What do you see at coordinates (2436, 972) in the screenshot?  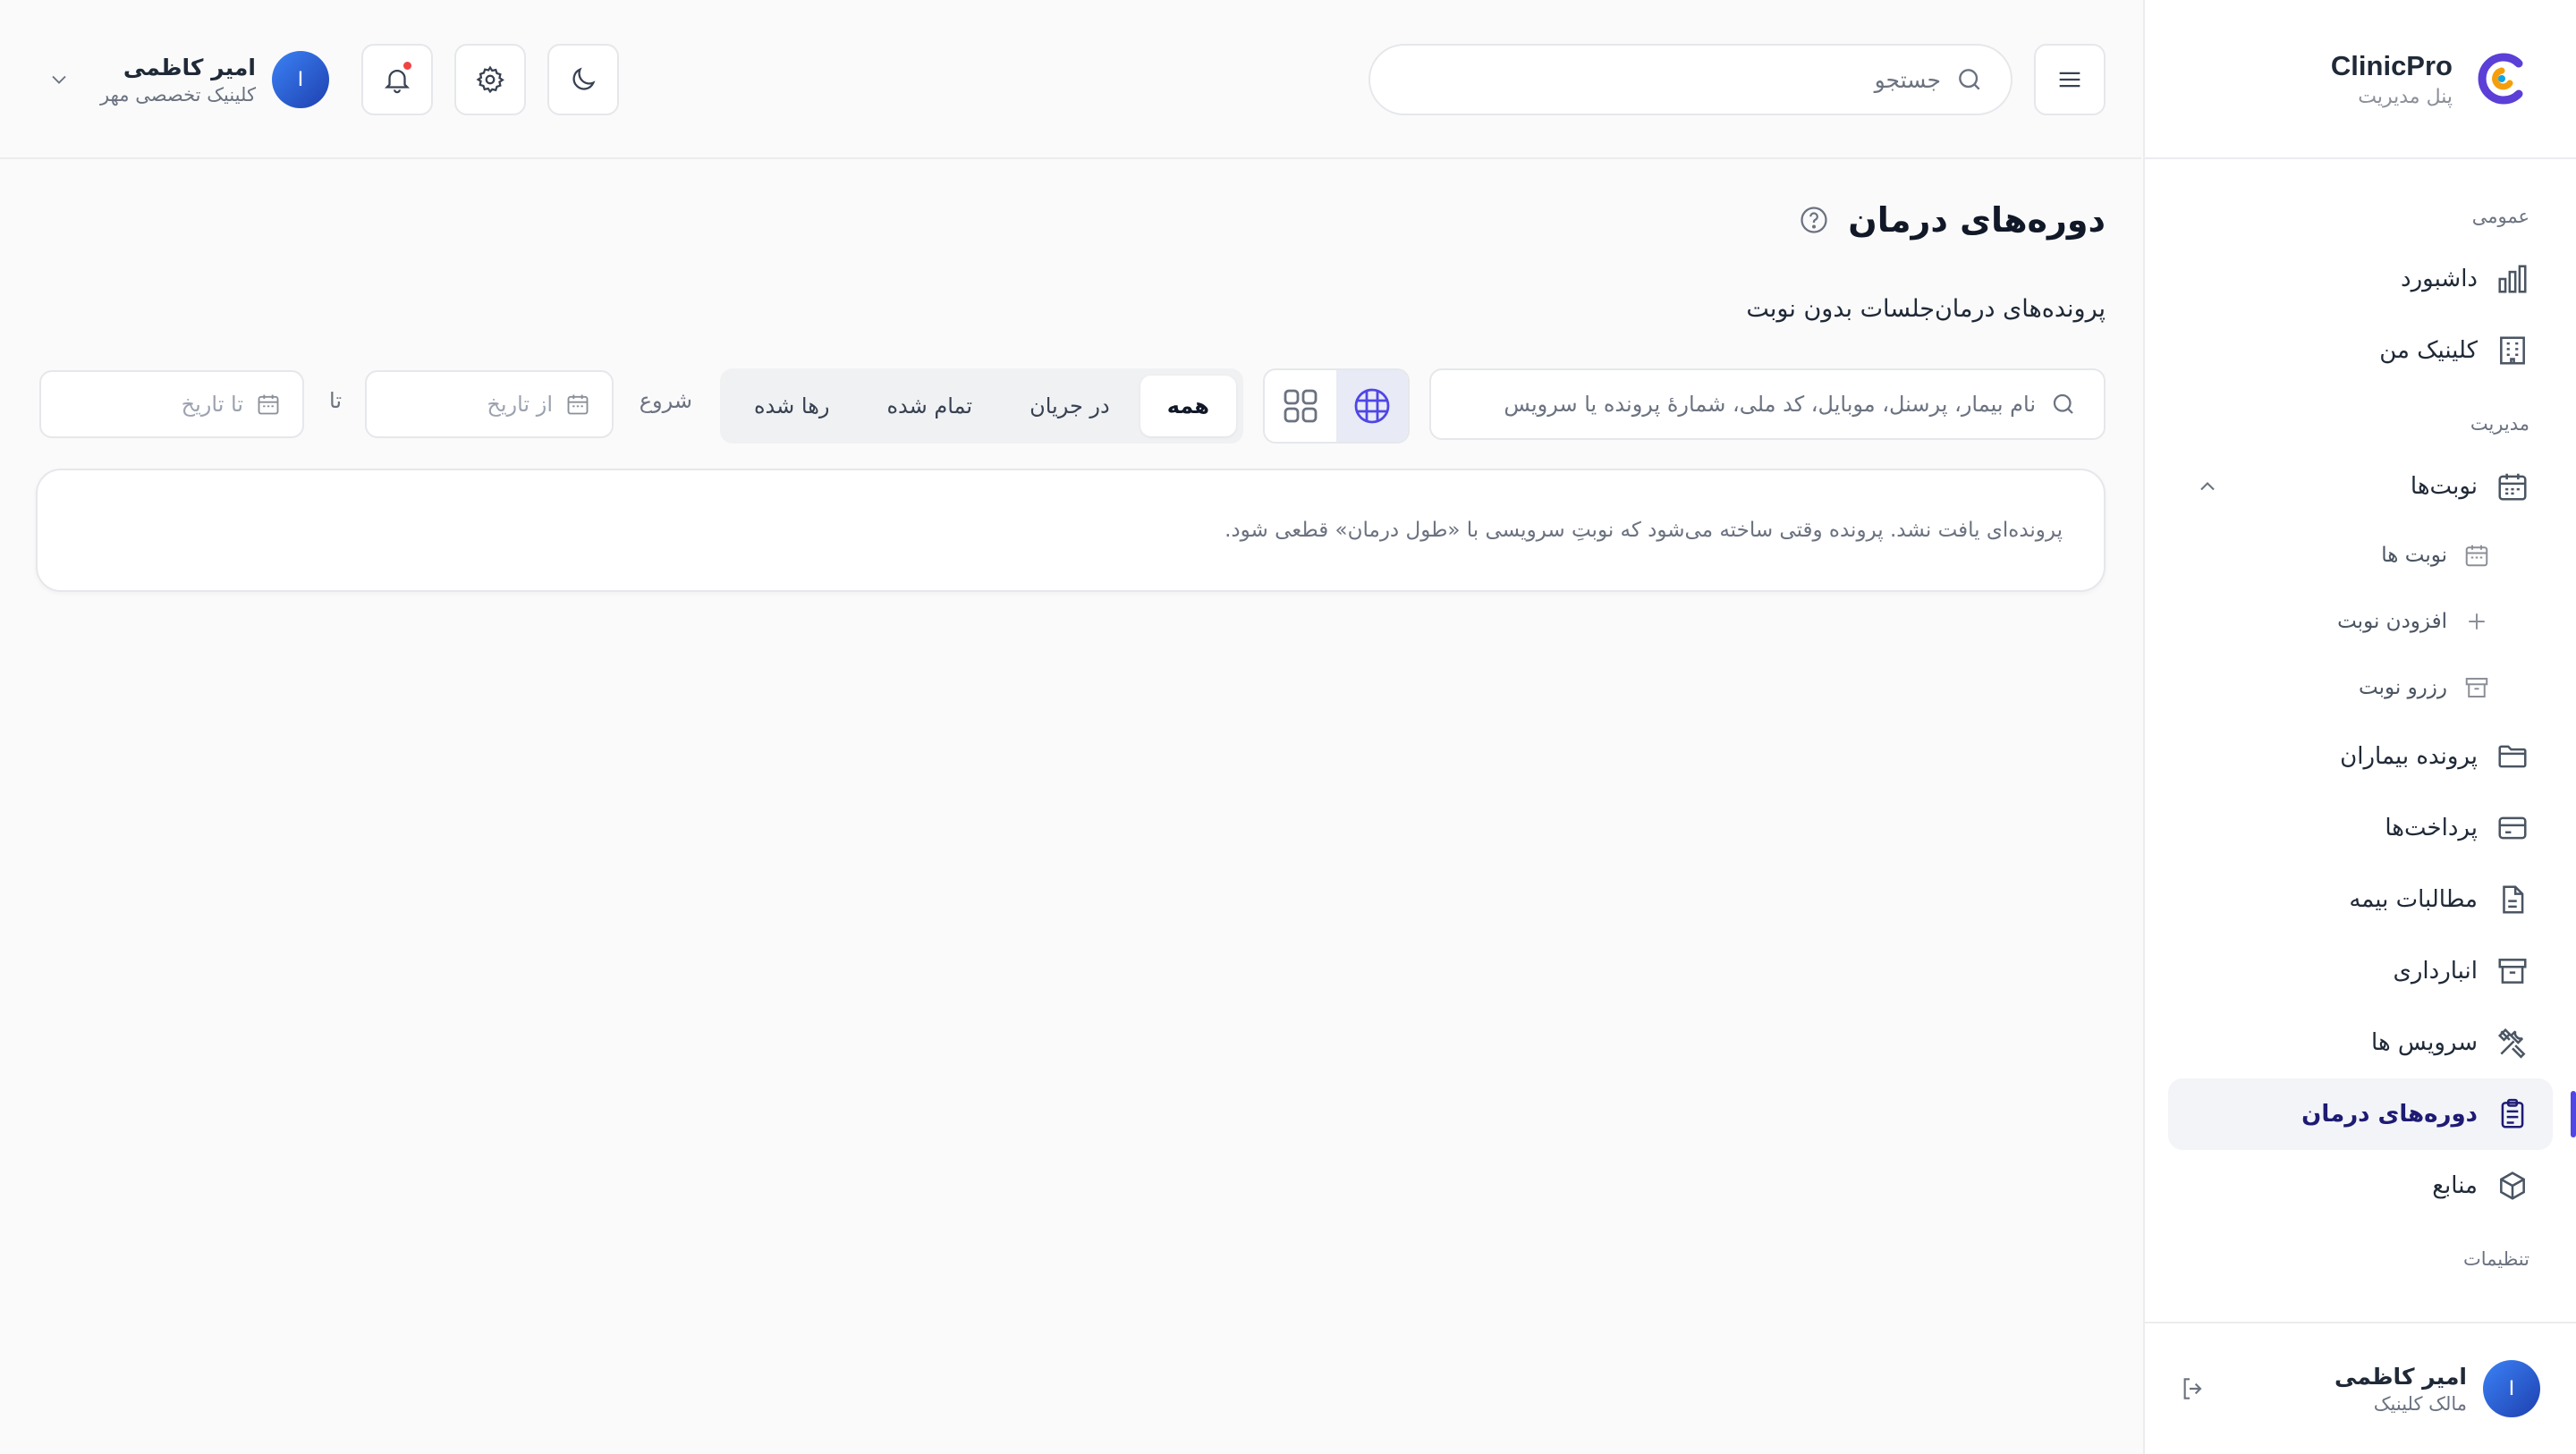 I see `sidebar-item-label: انبارداری` at bounding box center [2436, 972].